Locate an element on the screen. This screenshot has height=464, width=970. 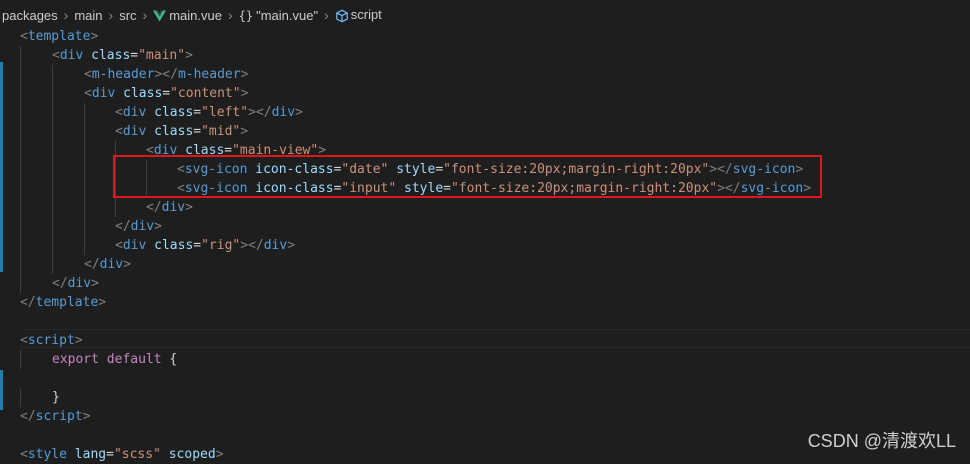
code-token: scoped is located at coordinates (192, 454).